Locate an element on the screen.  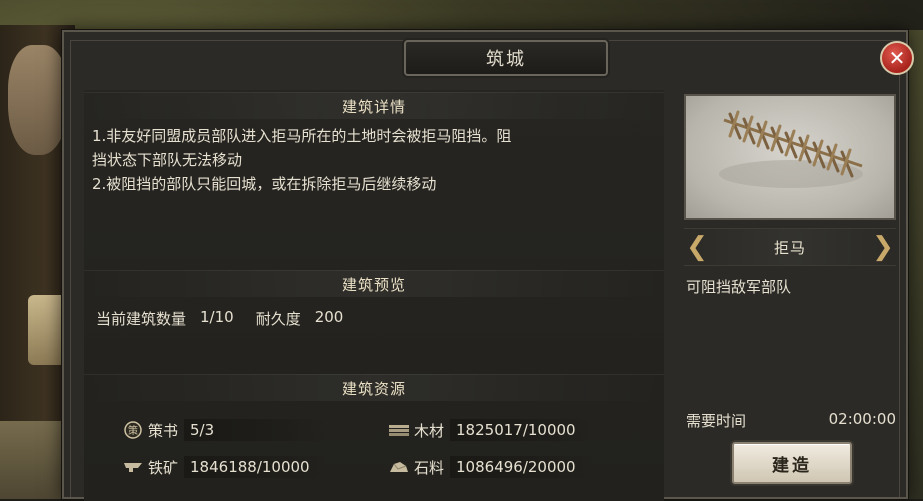
preview-header: 建筑预览 is located at coordinates (374, 283).